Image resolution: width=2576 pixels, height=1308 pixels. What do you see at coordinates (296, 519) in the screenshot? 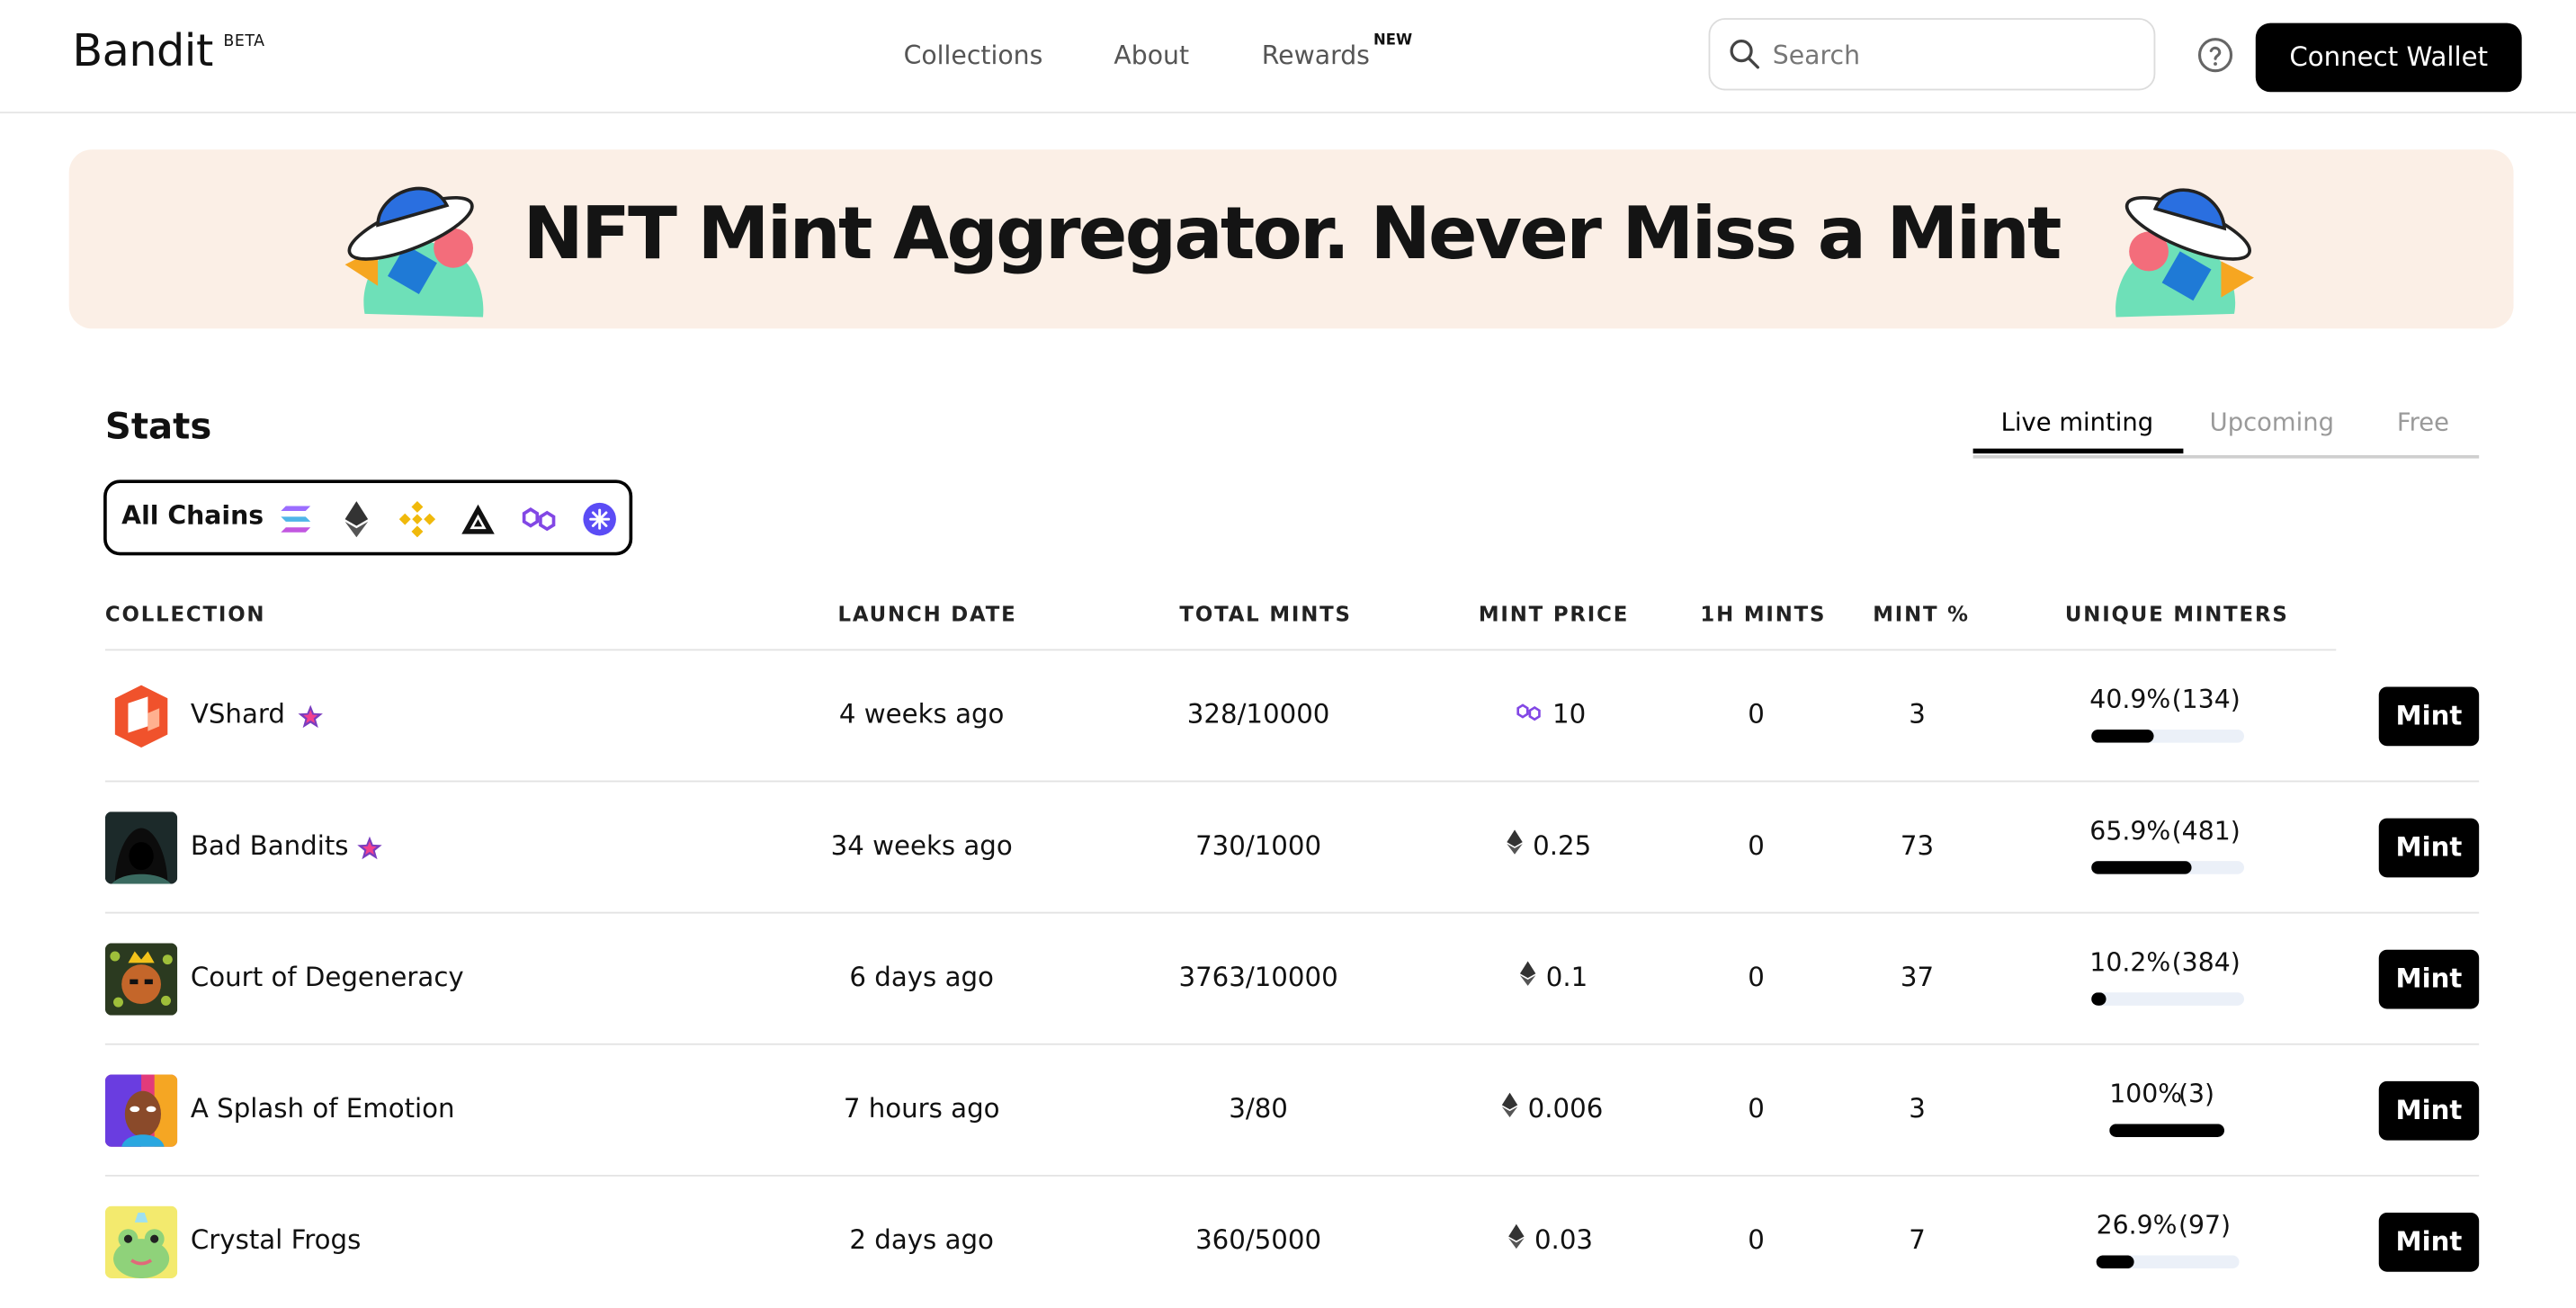
I see `solana-icon` at bounding box center [296, 519].